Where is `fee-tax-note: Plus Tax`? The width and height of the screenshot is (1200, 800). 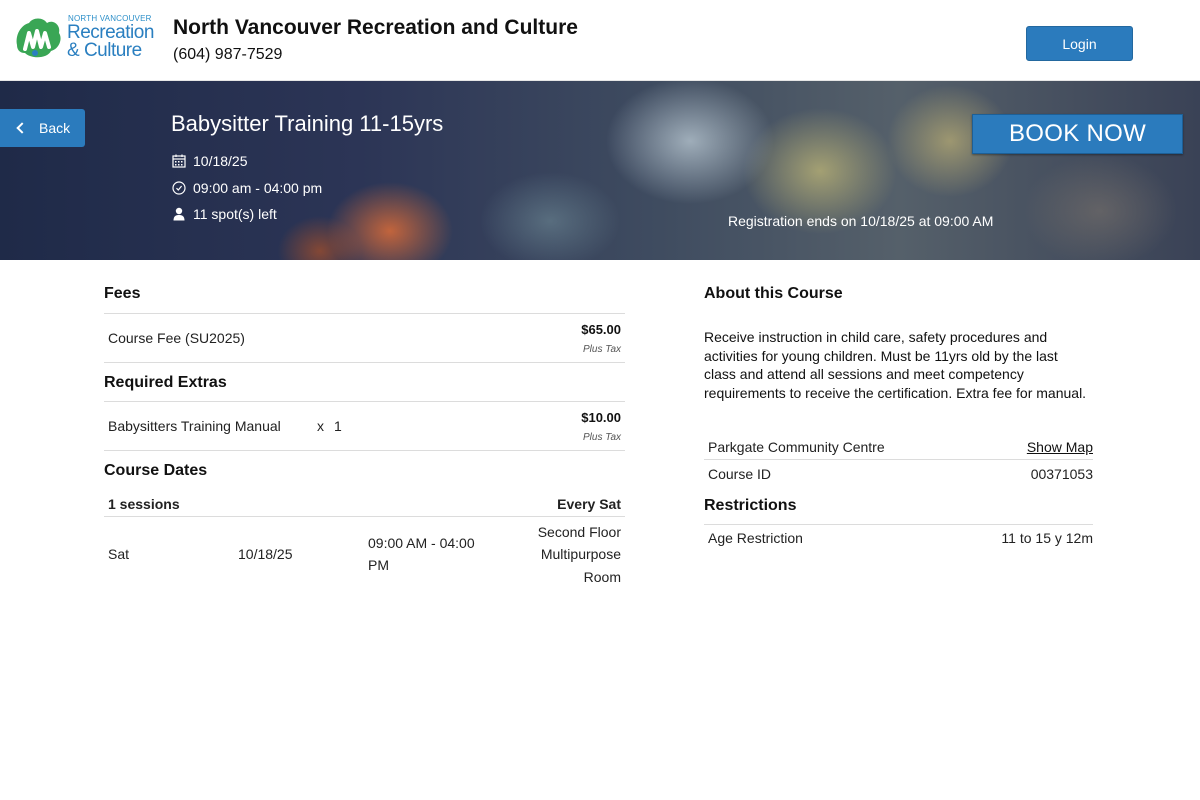
fee-tax-note: Plus Tax is located at coordinates (602, 349).